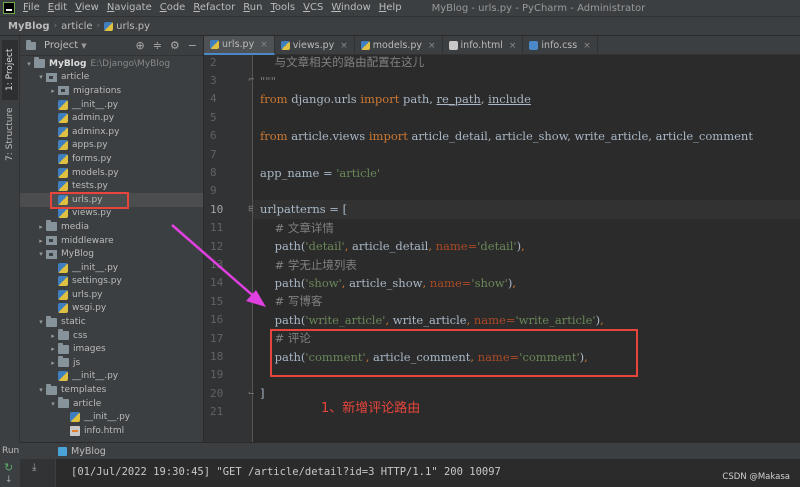 Image resolution: width=800 pixels, height=487 pixels. Describe the element at coordinates (111, 322) in the screenshot. I see `tree-item: ▾ static` at that location.